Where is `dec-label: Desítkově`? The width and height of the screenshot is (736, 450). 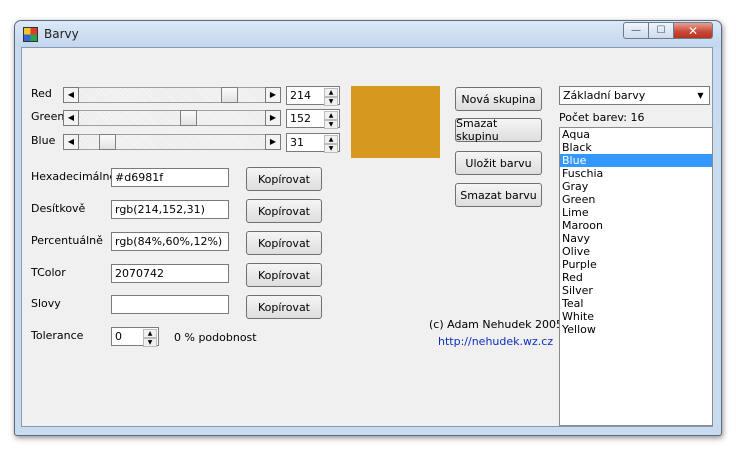 dec-label: Desítkově is located at coordinates (58, 208).